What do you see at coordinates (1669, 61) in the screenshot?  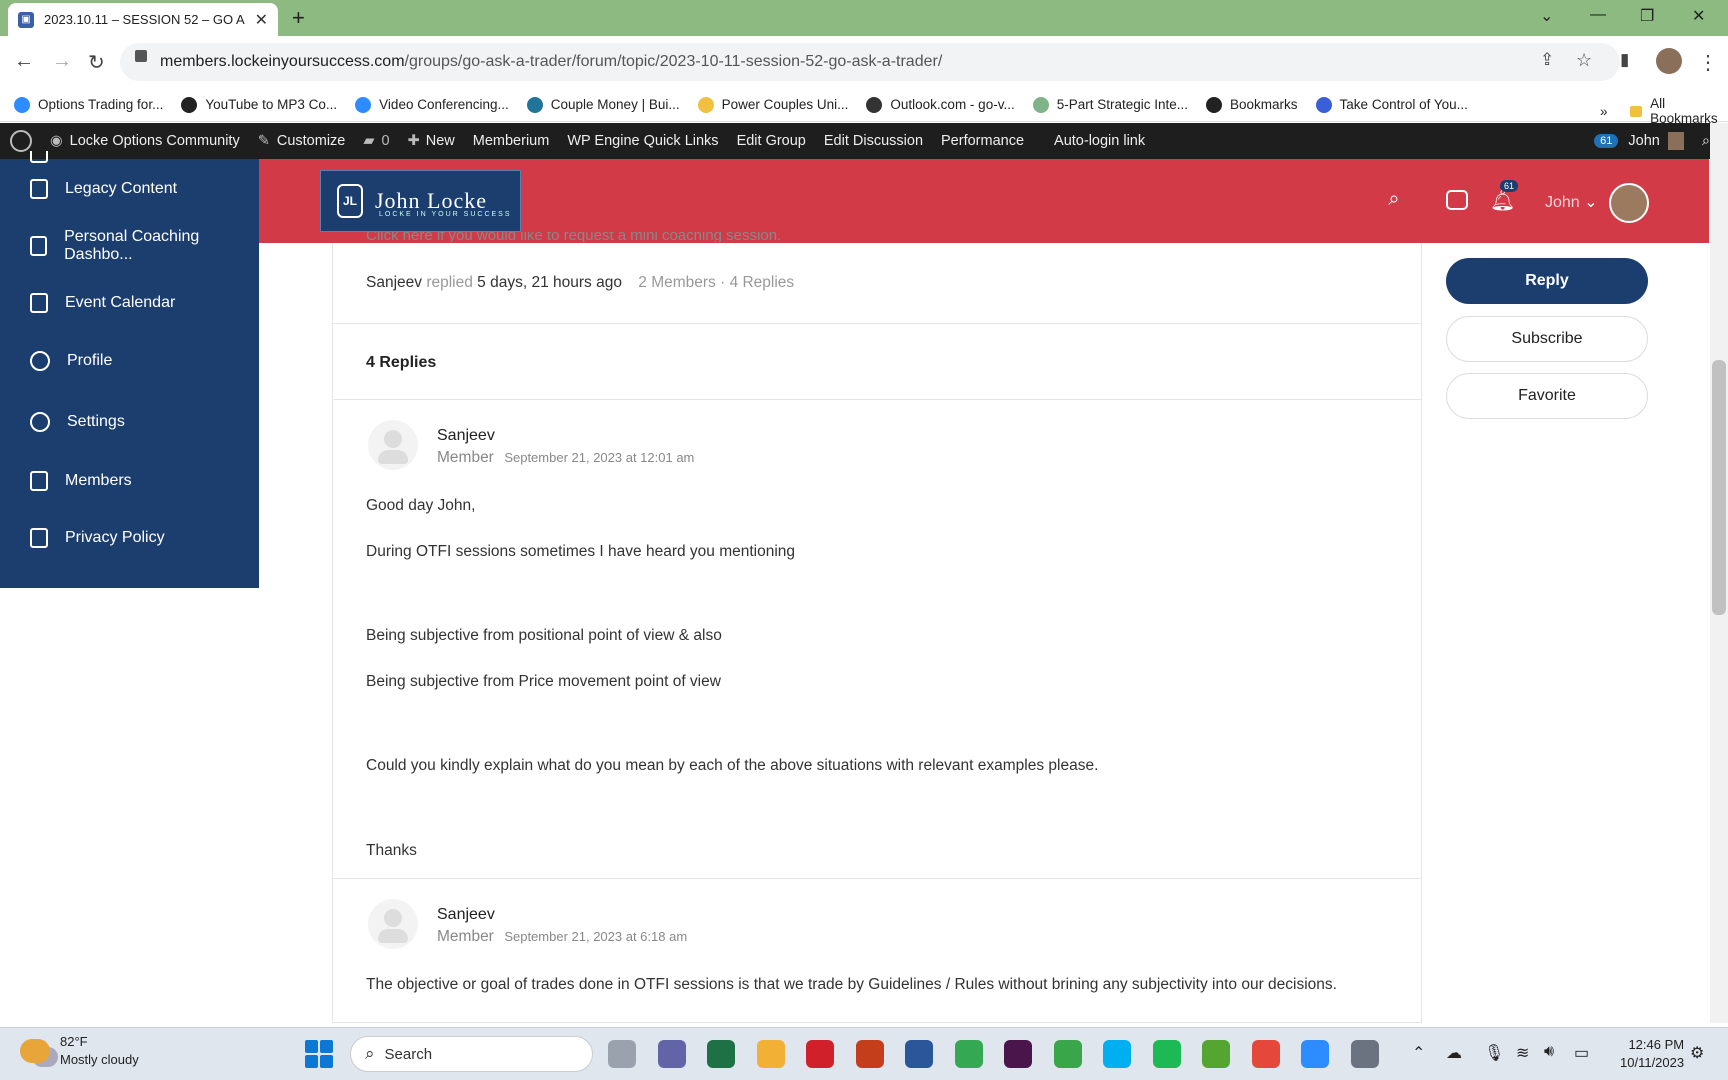 I see `profile-avatar` at bounding box center [1669, 61].